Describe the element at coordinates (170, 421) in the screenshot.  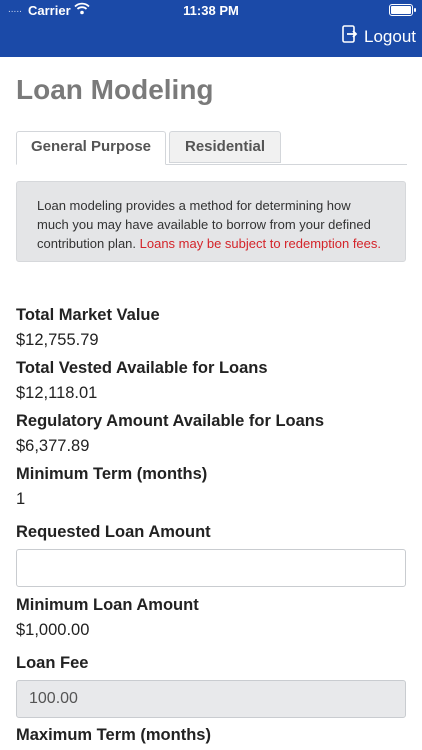
I see `regulatory-amount-label: Regulatory Amount Available for Loans` at that location.